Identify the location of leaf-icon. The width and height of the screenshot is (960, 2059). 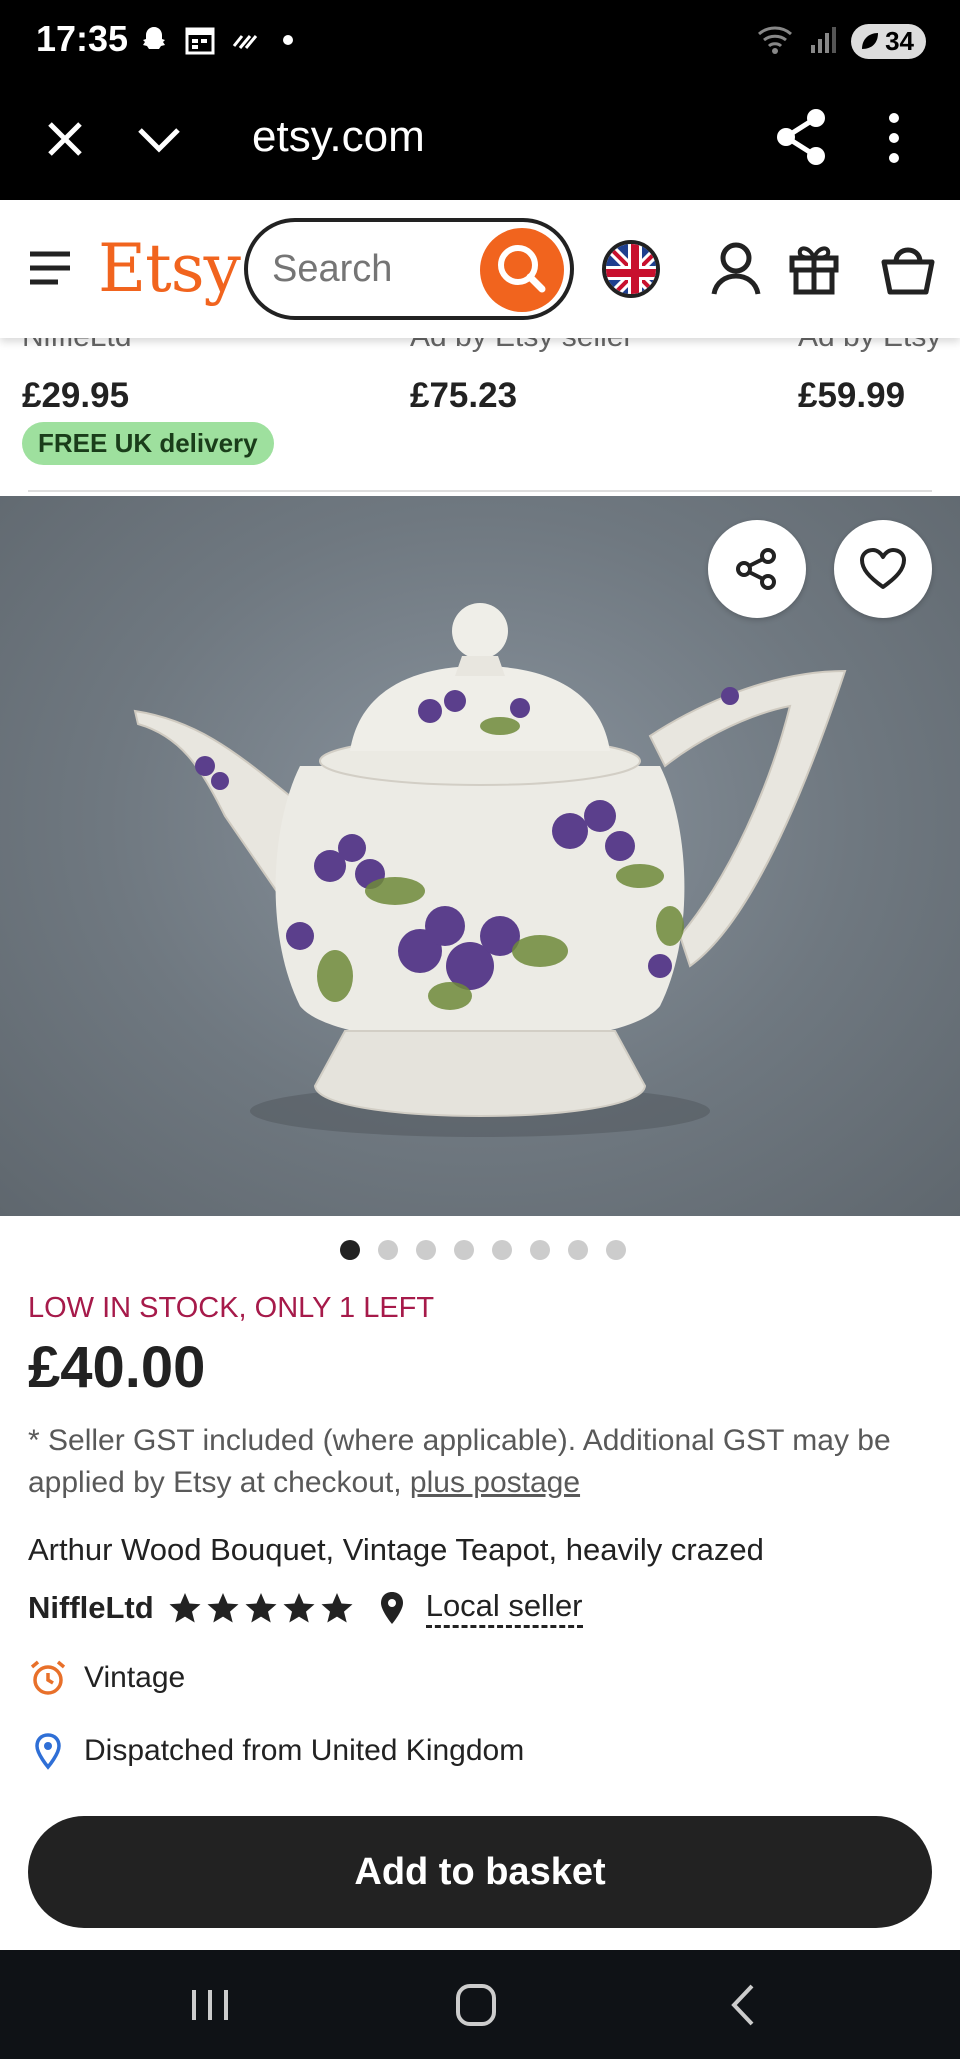
(870, 41).